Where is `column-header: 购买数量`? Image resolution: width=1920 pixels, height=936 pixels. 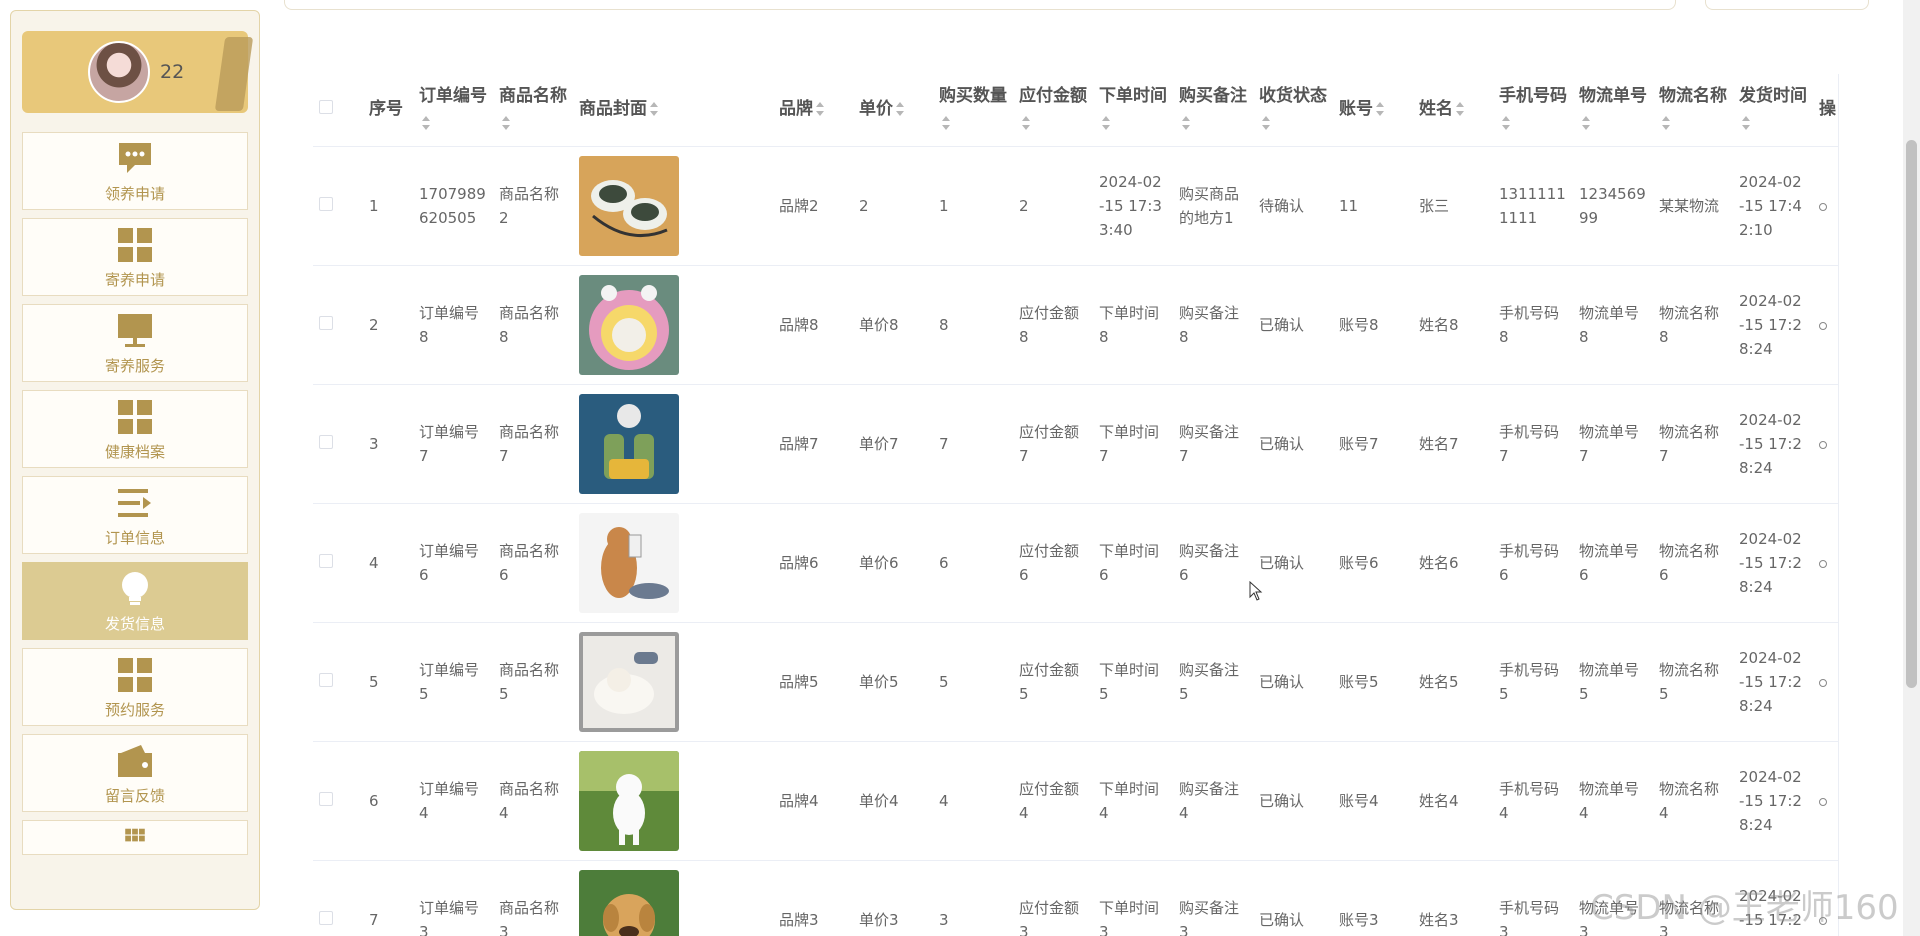 column-header: 购买数量 is located at coordinates (973, 110).